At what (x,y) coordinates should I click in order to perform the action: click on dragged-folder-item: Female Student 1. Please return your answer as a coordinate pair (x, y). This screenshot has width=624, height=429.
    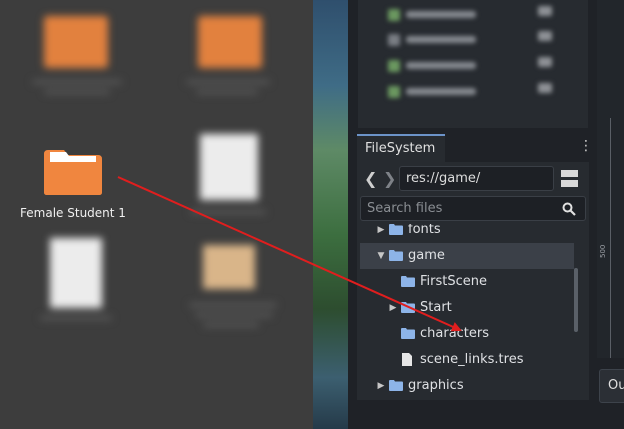
    Looking at the image, I should click on (73, 186).